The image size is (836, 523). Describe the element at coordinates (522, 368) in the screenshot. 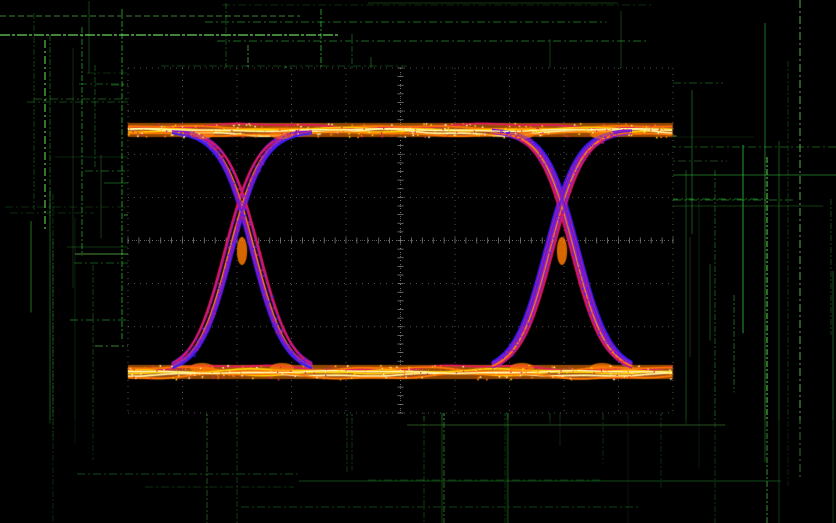

I see `transition-knee` at that location.